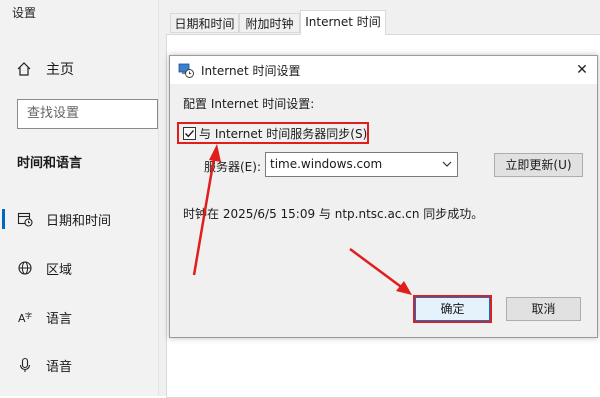 The width and height of the screenshot is (600, 398). I want to click on app-title: 设置, so click(24, 13).